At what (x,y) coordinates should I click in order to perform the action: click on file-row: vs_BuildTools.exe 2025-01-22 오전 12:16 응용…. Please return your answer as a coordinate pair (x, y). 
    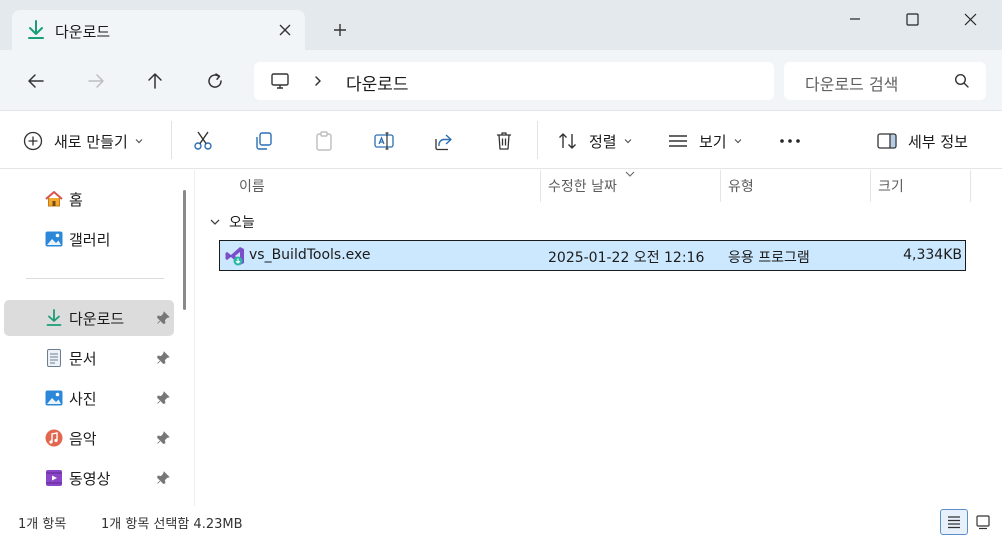
    Looking at the image, I should click on (592, 255).